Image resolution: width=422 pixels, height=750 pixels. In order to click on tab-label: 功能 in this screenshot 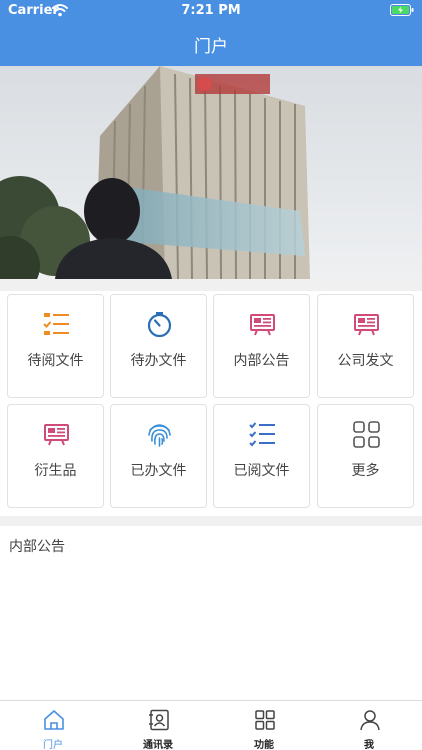, I will do `click(264, 745)`.